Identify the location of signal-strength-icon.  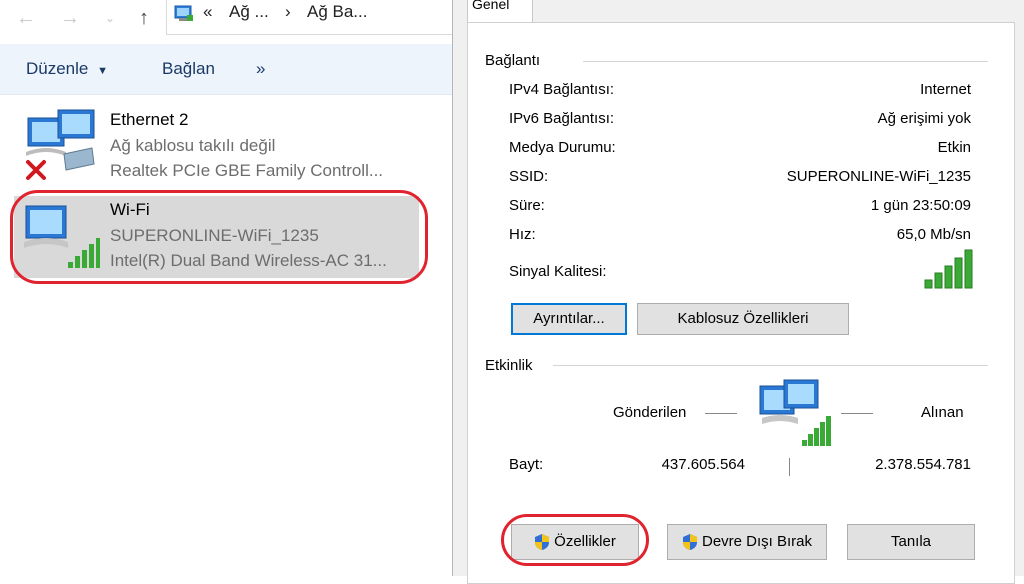
(948, 269).